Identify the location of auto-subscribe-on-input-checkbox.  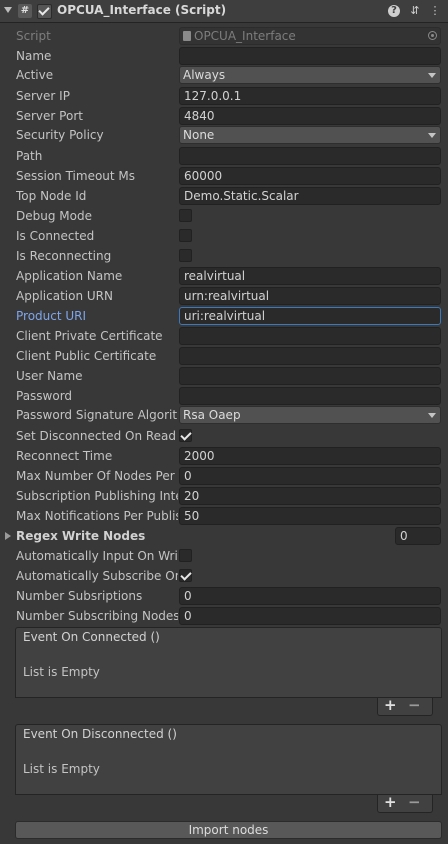
(185, 575).